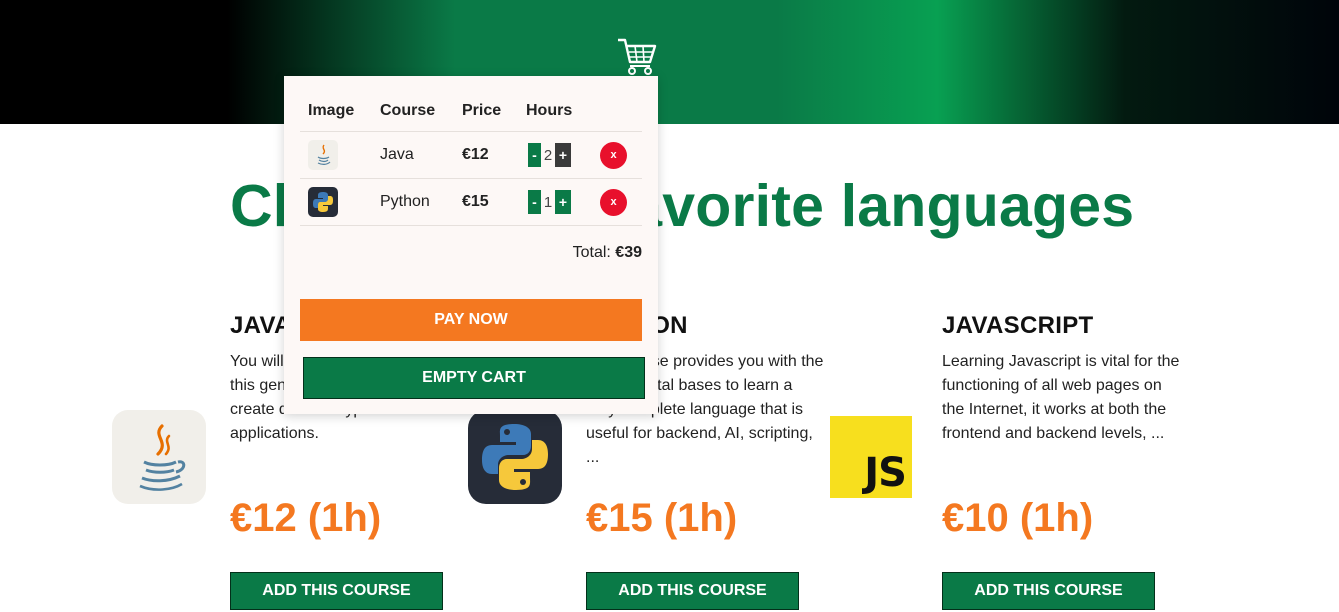 The height and width of the screenshot is (612, 1339). What do you see at coordinates (408, 110) in the screenshot?
I see `column-header-course: Course` at bounding box center [408, 110].